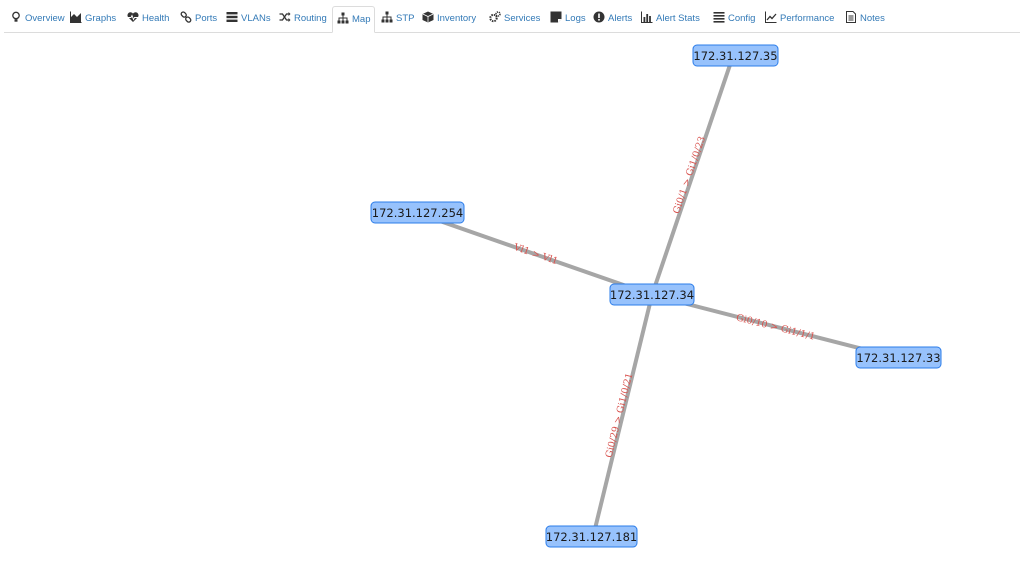 The width and height of the screenshot is (1024, 563). I want to click on tab-logs-label: Logs, so click(575, 18).